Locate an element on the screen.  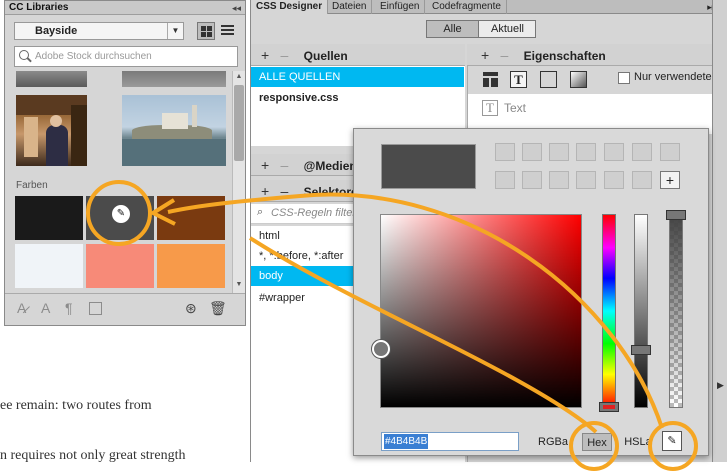
trash-icon: 🗑 is located at coordinates (218, 308).